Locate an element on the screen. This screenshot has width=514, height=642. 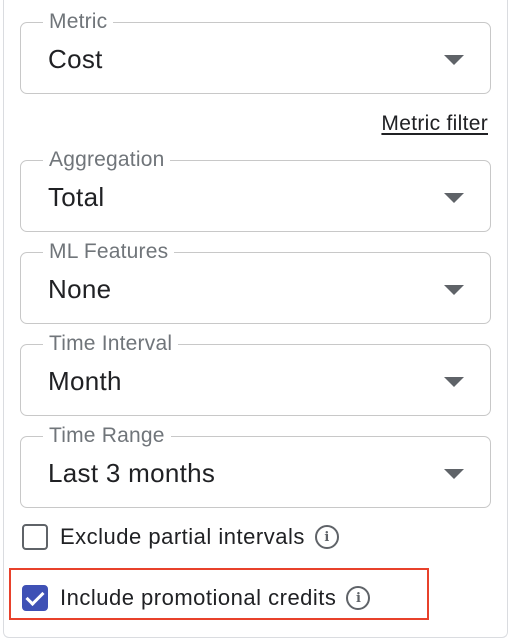
metric-value: Cost is located at coordinates (75, 59).